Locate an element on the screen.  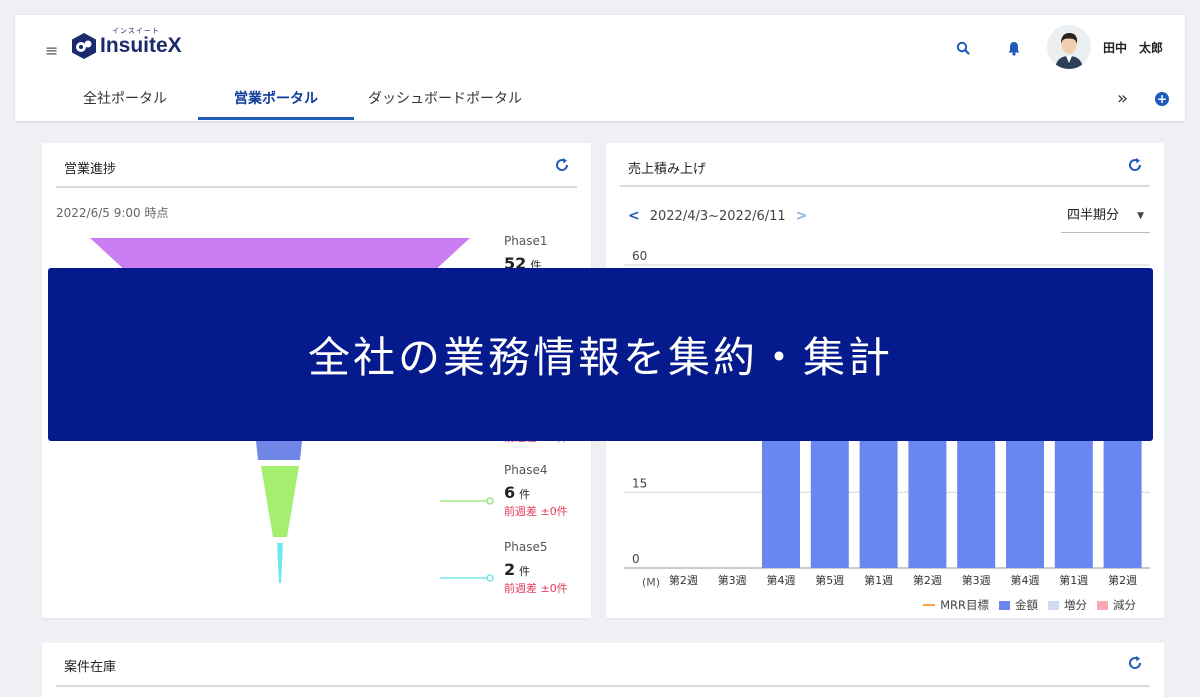
card-title: 売上積み上げ is located at coordinates (667, 169).